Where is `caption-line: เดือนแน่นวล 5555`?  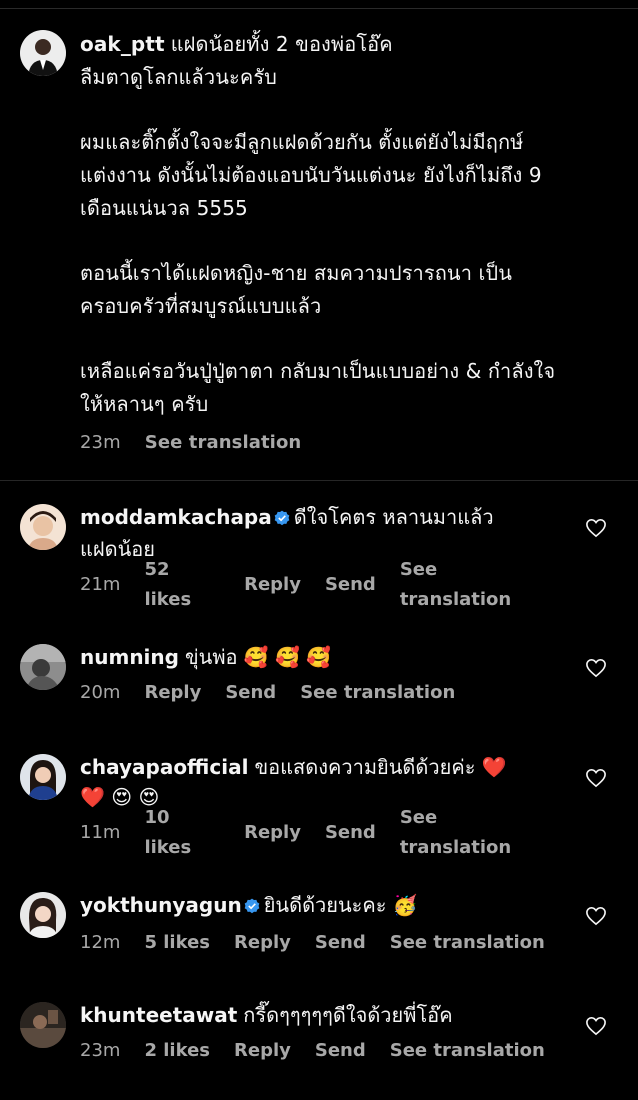 caption-line: เดือนแน่นวล 5555 is located at coordinates (164, 208).